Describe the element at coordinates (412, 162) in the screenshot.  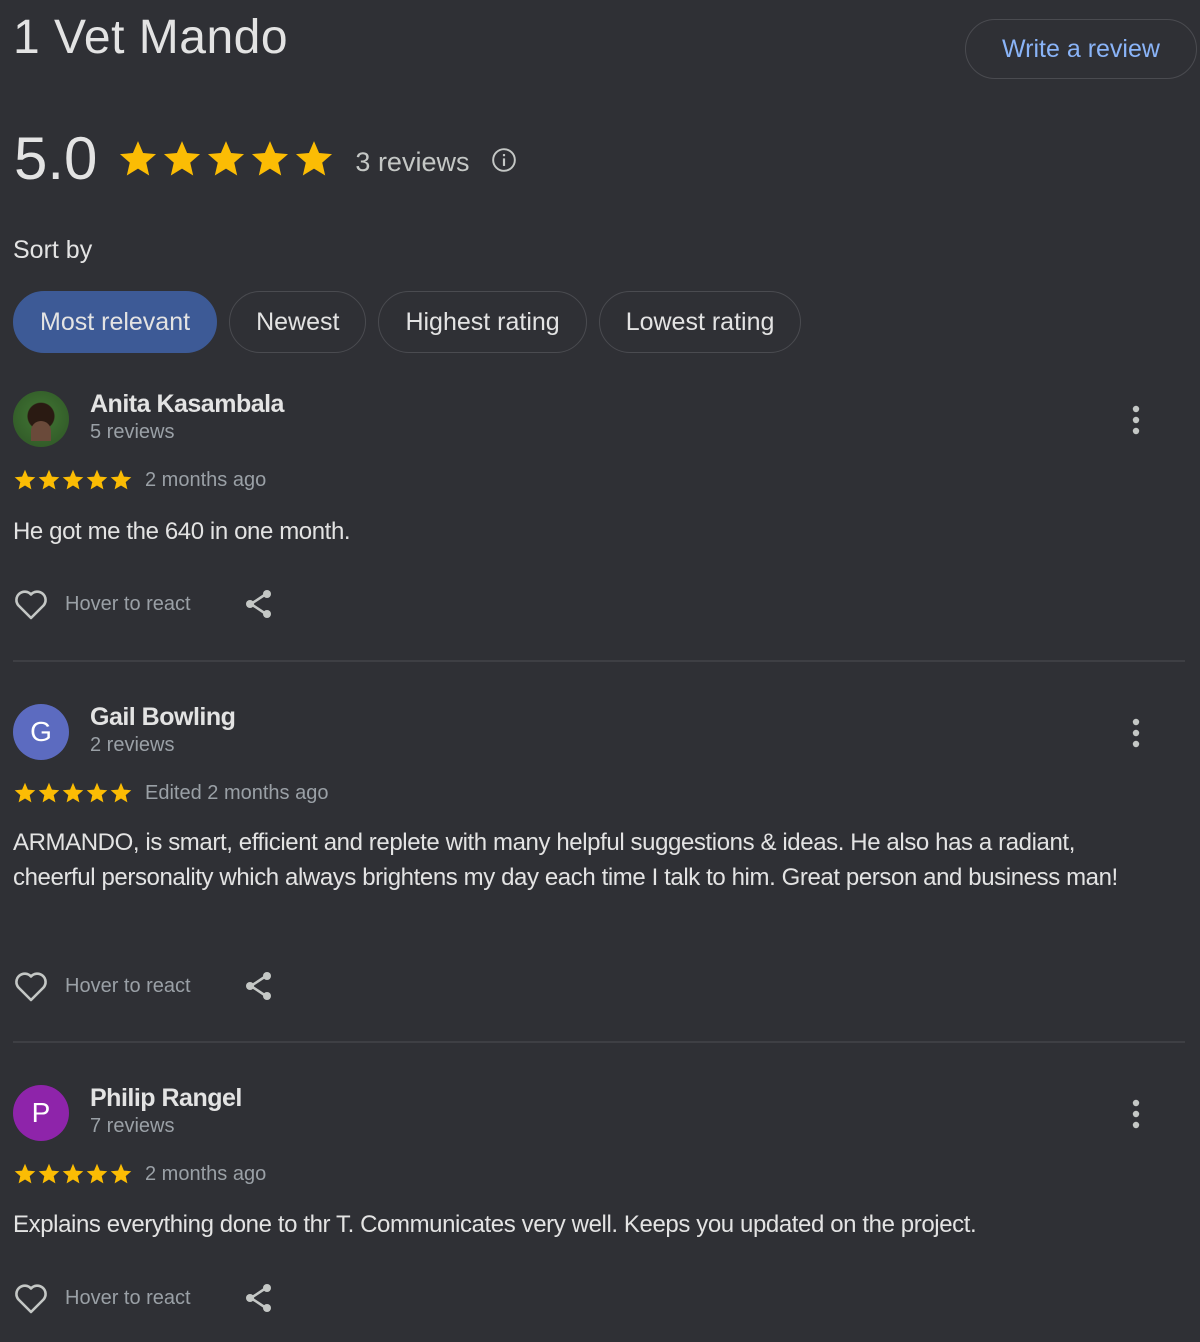
I see `review-count: 3 reviews` at that location.